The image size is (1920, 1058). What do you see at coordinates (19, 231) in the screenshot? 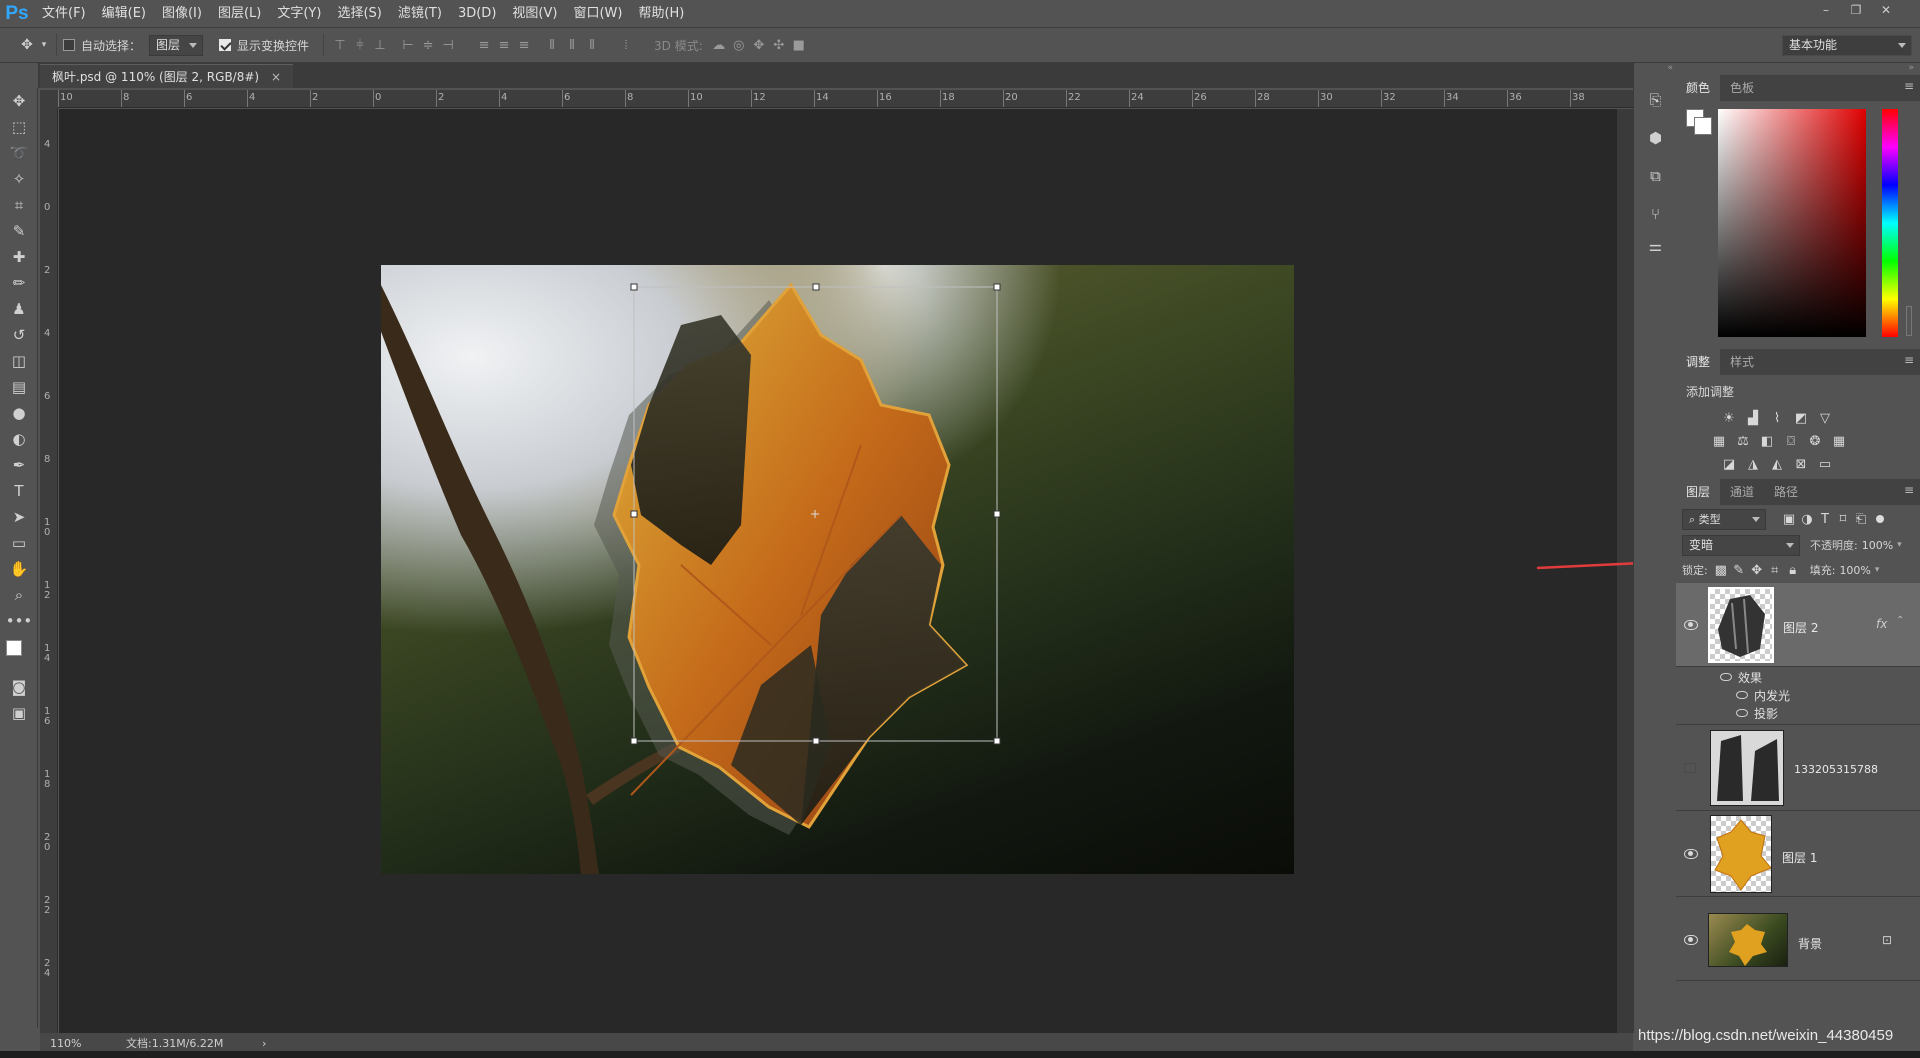
I see `eyedropper-icon: ✎` at bounding box center [19, 231].